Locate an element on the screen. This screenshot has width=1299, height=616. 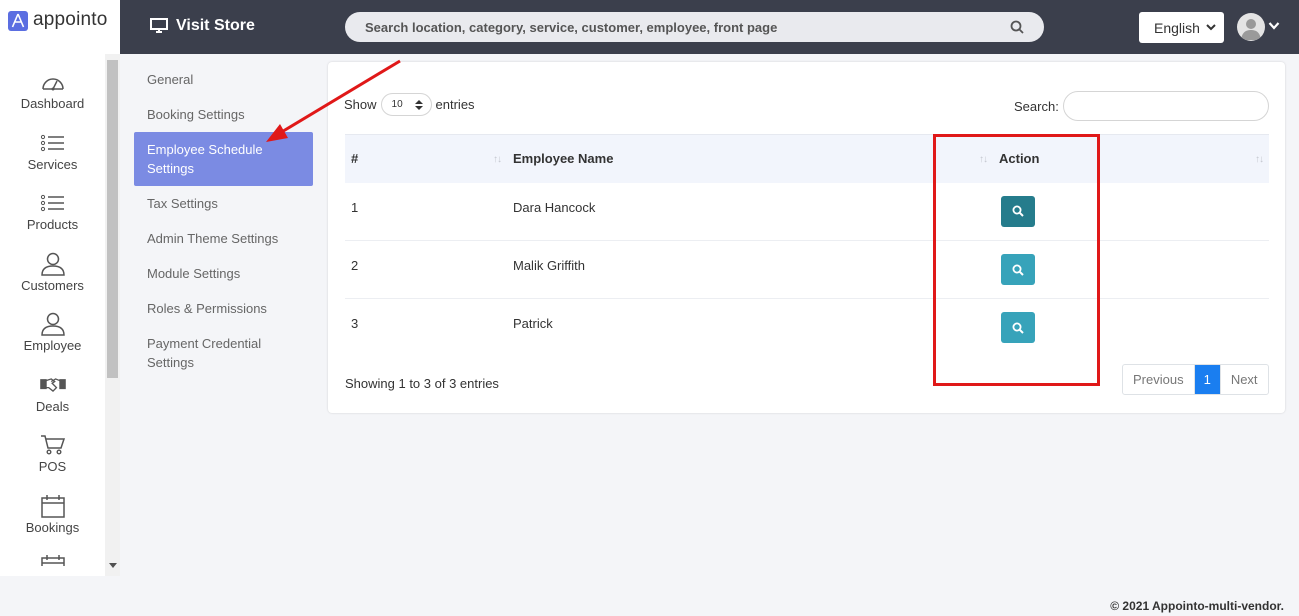
sidebar-item-label: Products is located at coordinates (52, 224).